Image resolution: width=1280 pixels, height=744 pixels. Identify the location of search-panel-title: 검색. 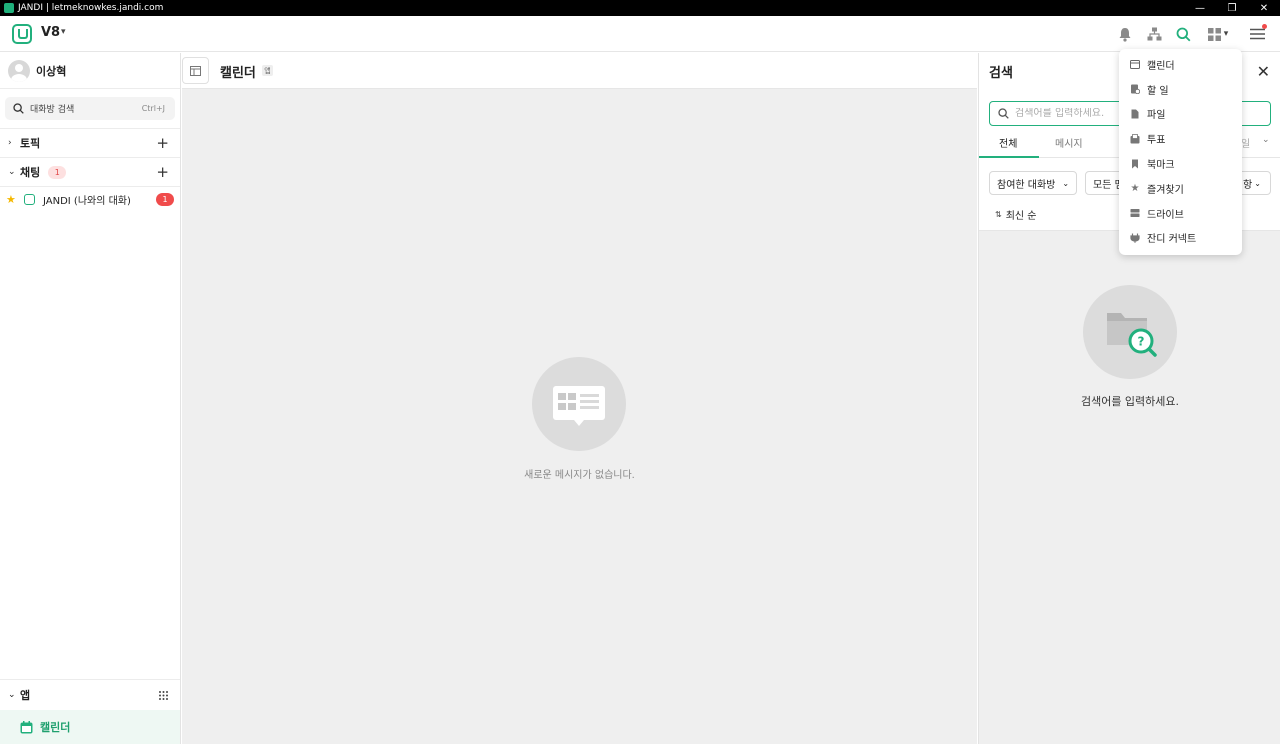
(1001, 73).